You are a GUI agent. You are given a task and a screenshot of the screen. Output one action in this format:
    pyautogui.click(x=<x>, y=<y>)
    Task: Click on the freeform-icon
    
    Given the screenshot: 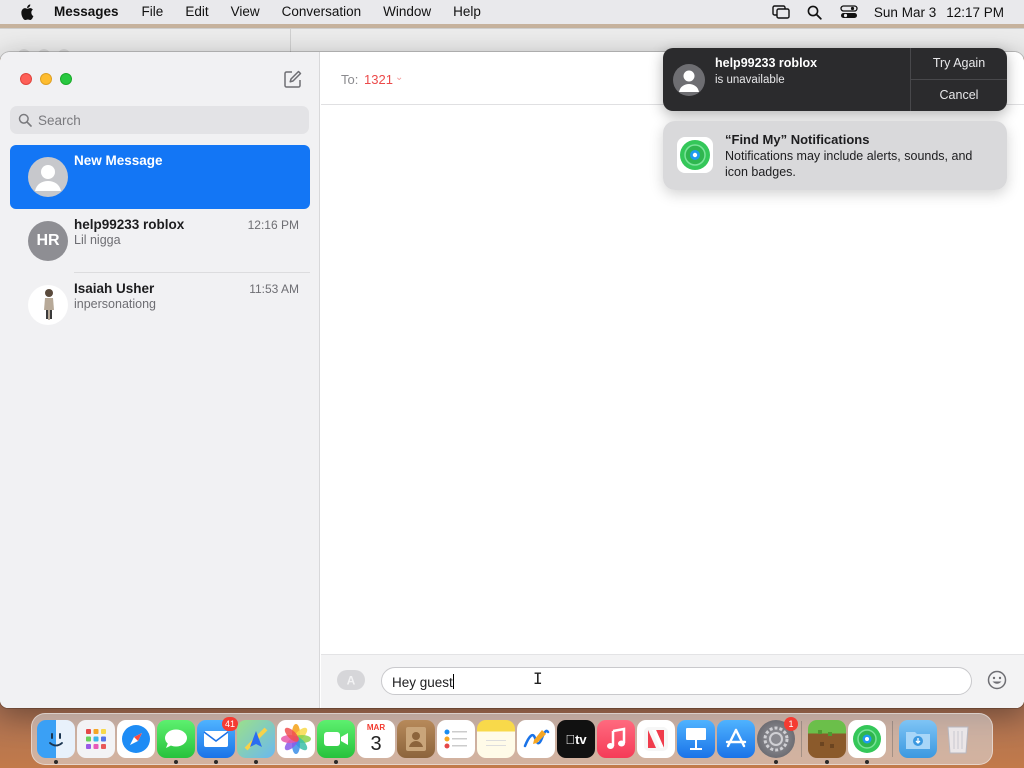 What is the action you would take?
    pyautogui.click(x=536, y=739)
    